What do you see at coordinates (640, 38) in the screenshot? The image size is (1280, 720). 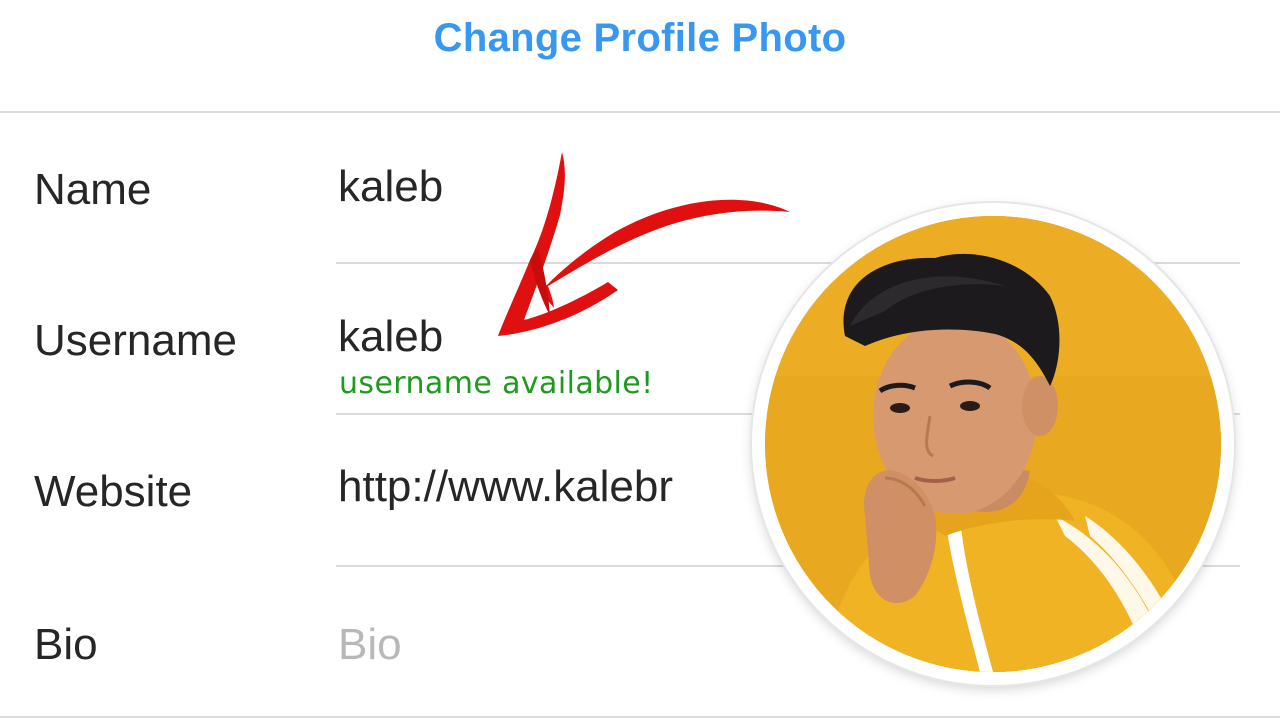 I see `change-profile-photo-button: Change Profile Photo` at bounding box center [640, 38].